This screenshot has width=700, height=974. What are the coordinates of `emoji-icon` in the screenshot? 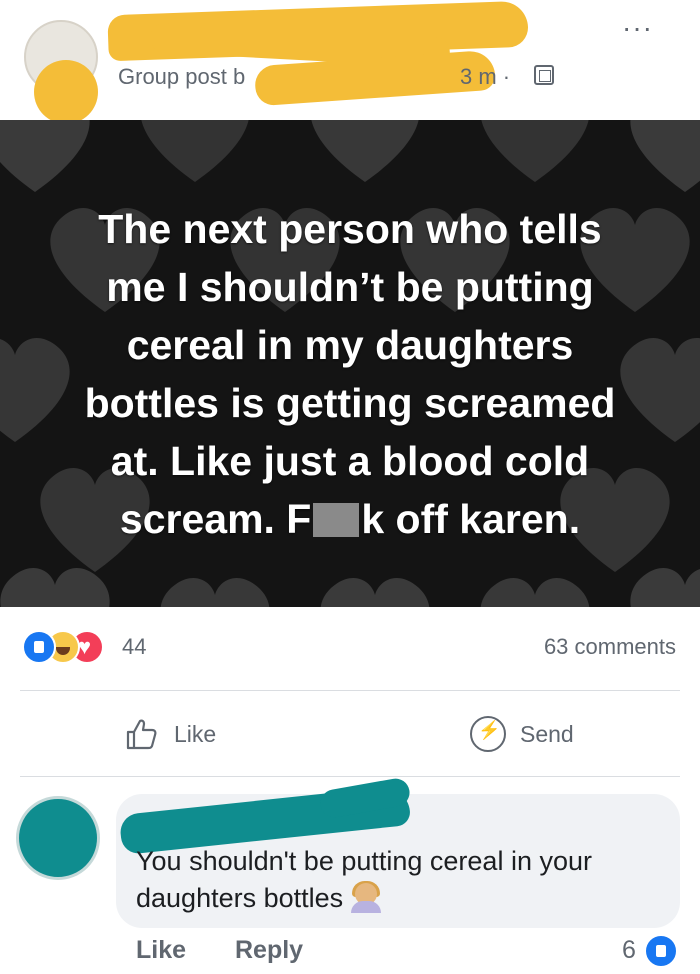 It's located at (366, 897).